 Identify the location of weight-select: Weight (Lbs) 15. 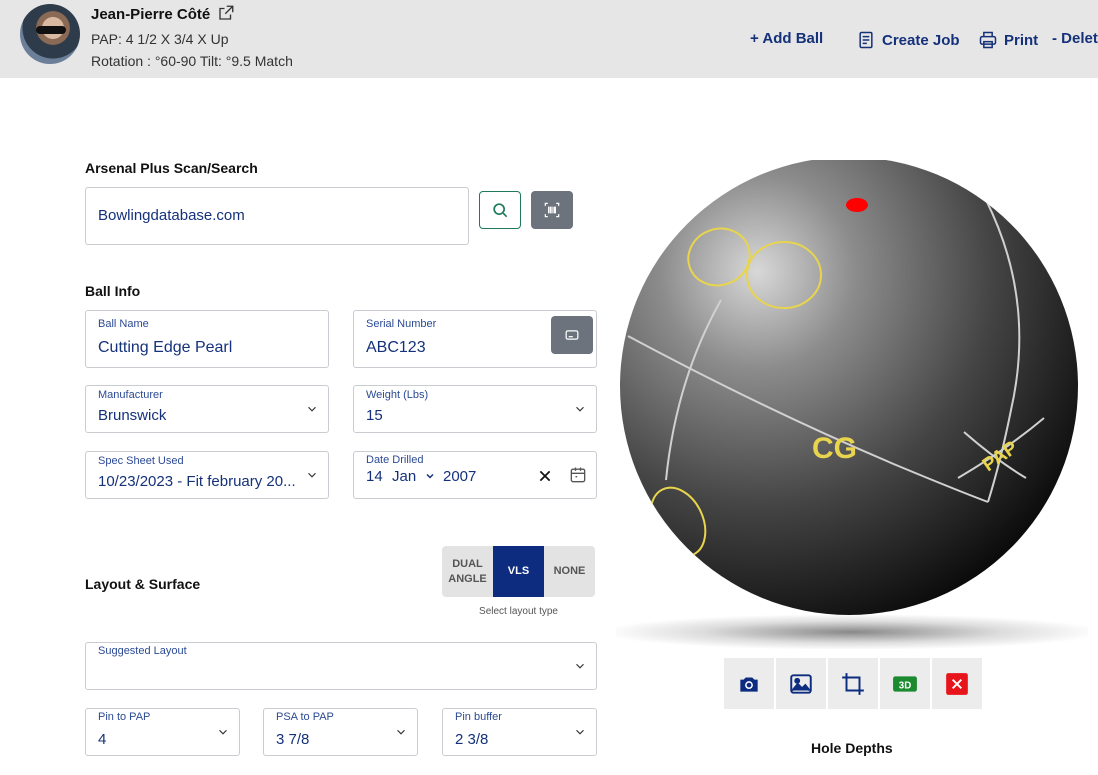
(475, 409).